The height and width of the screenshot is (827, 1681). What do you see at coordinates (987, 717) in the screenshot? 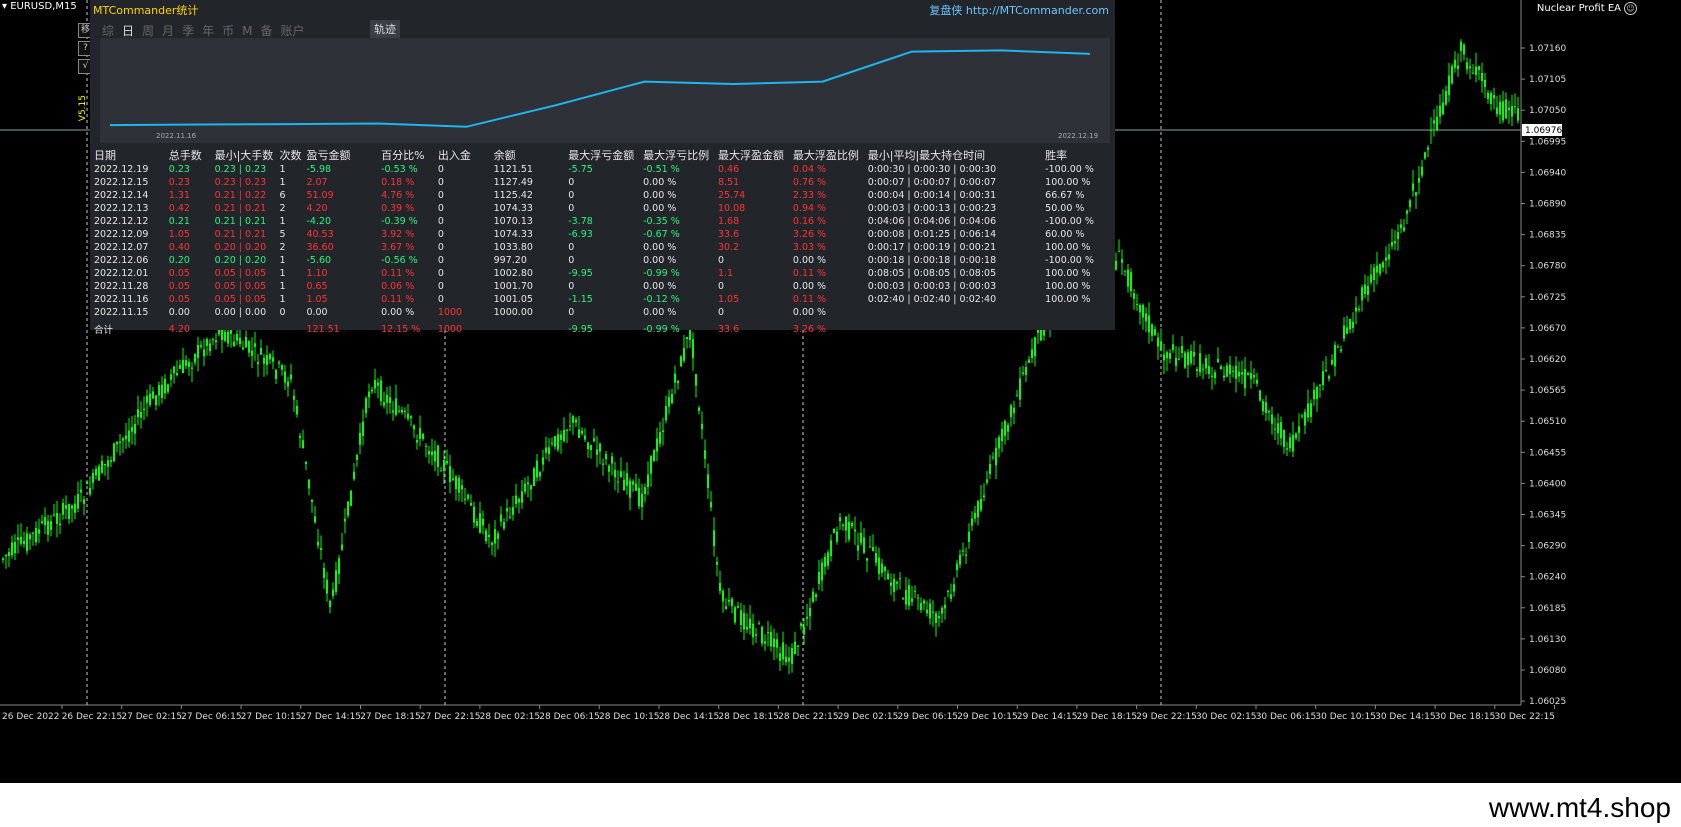
I see `time-tick-label: 29 Dec 10:15` at bounding box center [987, 717].